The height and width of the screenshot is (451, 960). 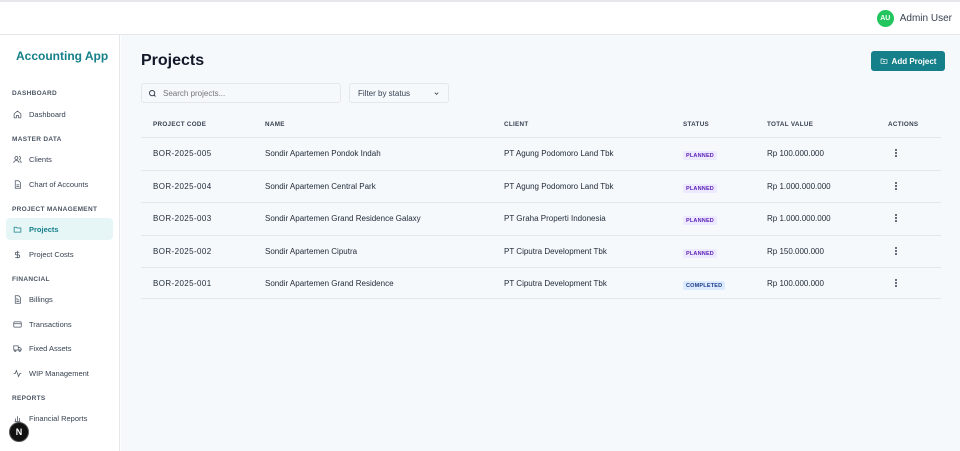 What do you see at coordinates (50, 348) in the screenshot?
I see `sidebar-item-label: Fixed Assets` at bounding box center [50, 348].